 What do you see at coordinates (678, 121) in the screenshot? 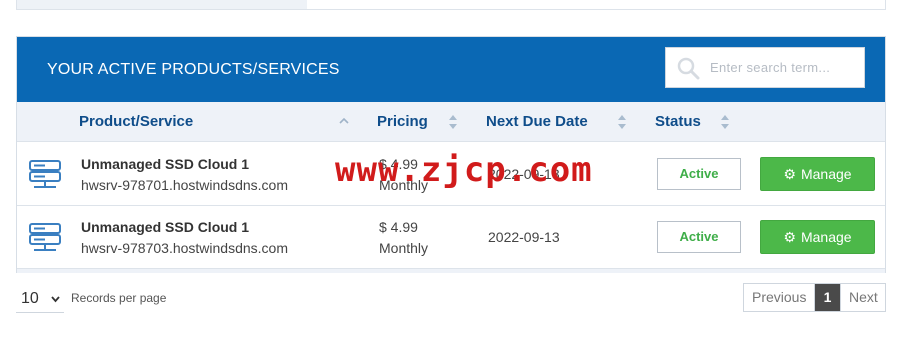
I see `column-header-status: Status` at bounding box center [678, 121].